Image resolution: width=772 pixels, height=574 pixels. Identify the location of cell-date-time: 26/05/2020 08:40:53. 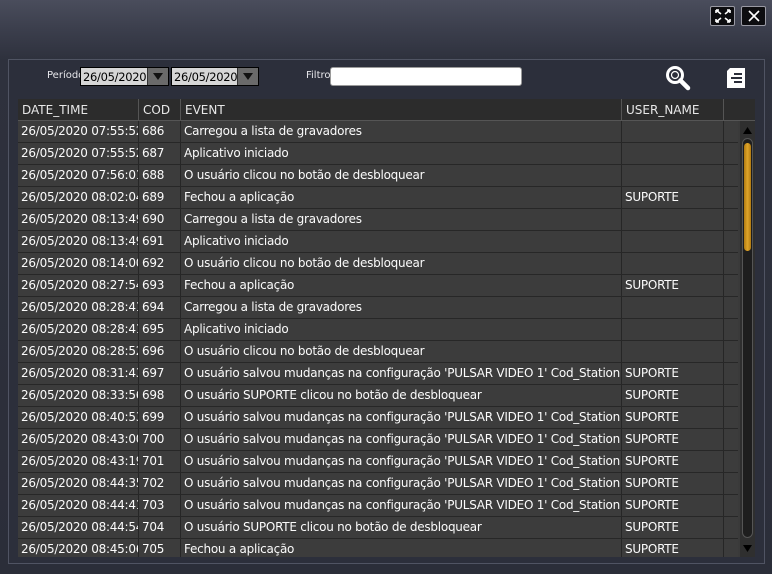
(78, 417).